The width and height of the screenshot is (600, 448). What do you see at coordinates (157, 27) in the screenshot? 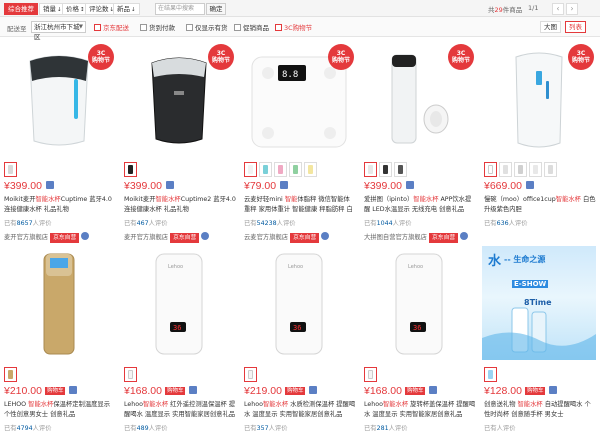
I see `filter-cod: 货到付款` at bounding box center [157, 27].